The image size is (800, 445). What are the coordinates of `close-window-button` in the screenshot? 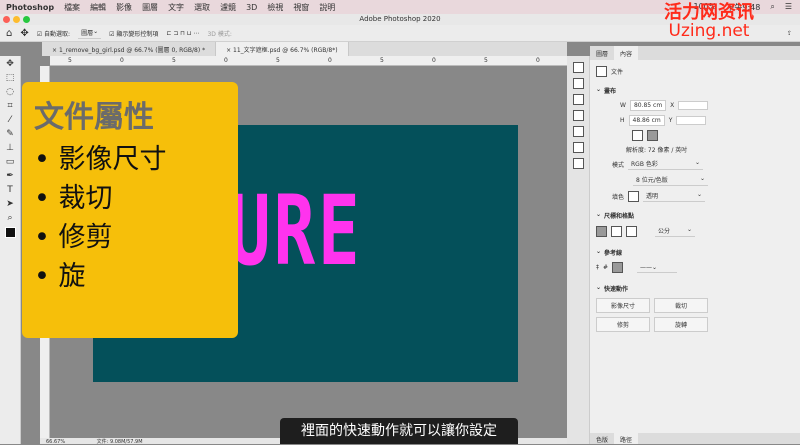 It's located at (6, 19).